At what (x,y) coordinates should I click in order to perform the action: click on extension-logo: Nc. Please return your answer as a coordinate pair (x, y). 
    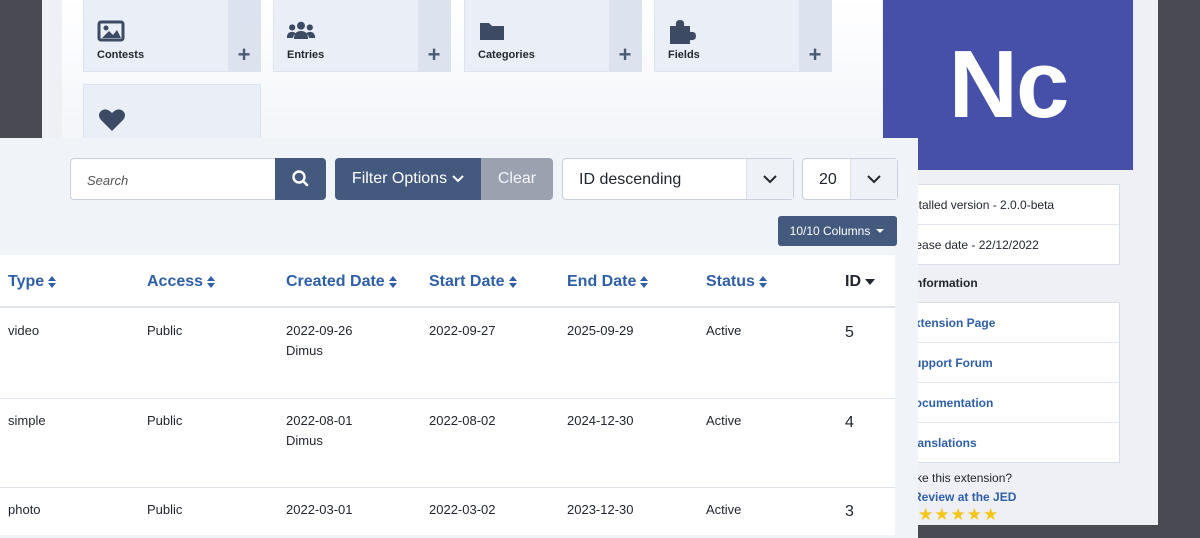
    Looking at the image, I should click on (1008, 85).